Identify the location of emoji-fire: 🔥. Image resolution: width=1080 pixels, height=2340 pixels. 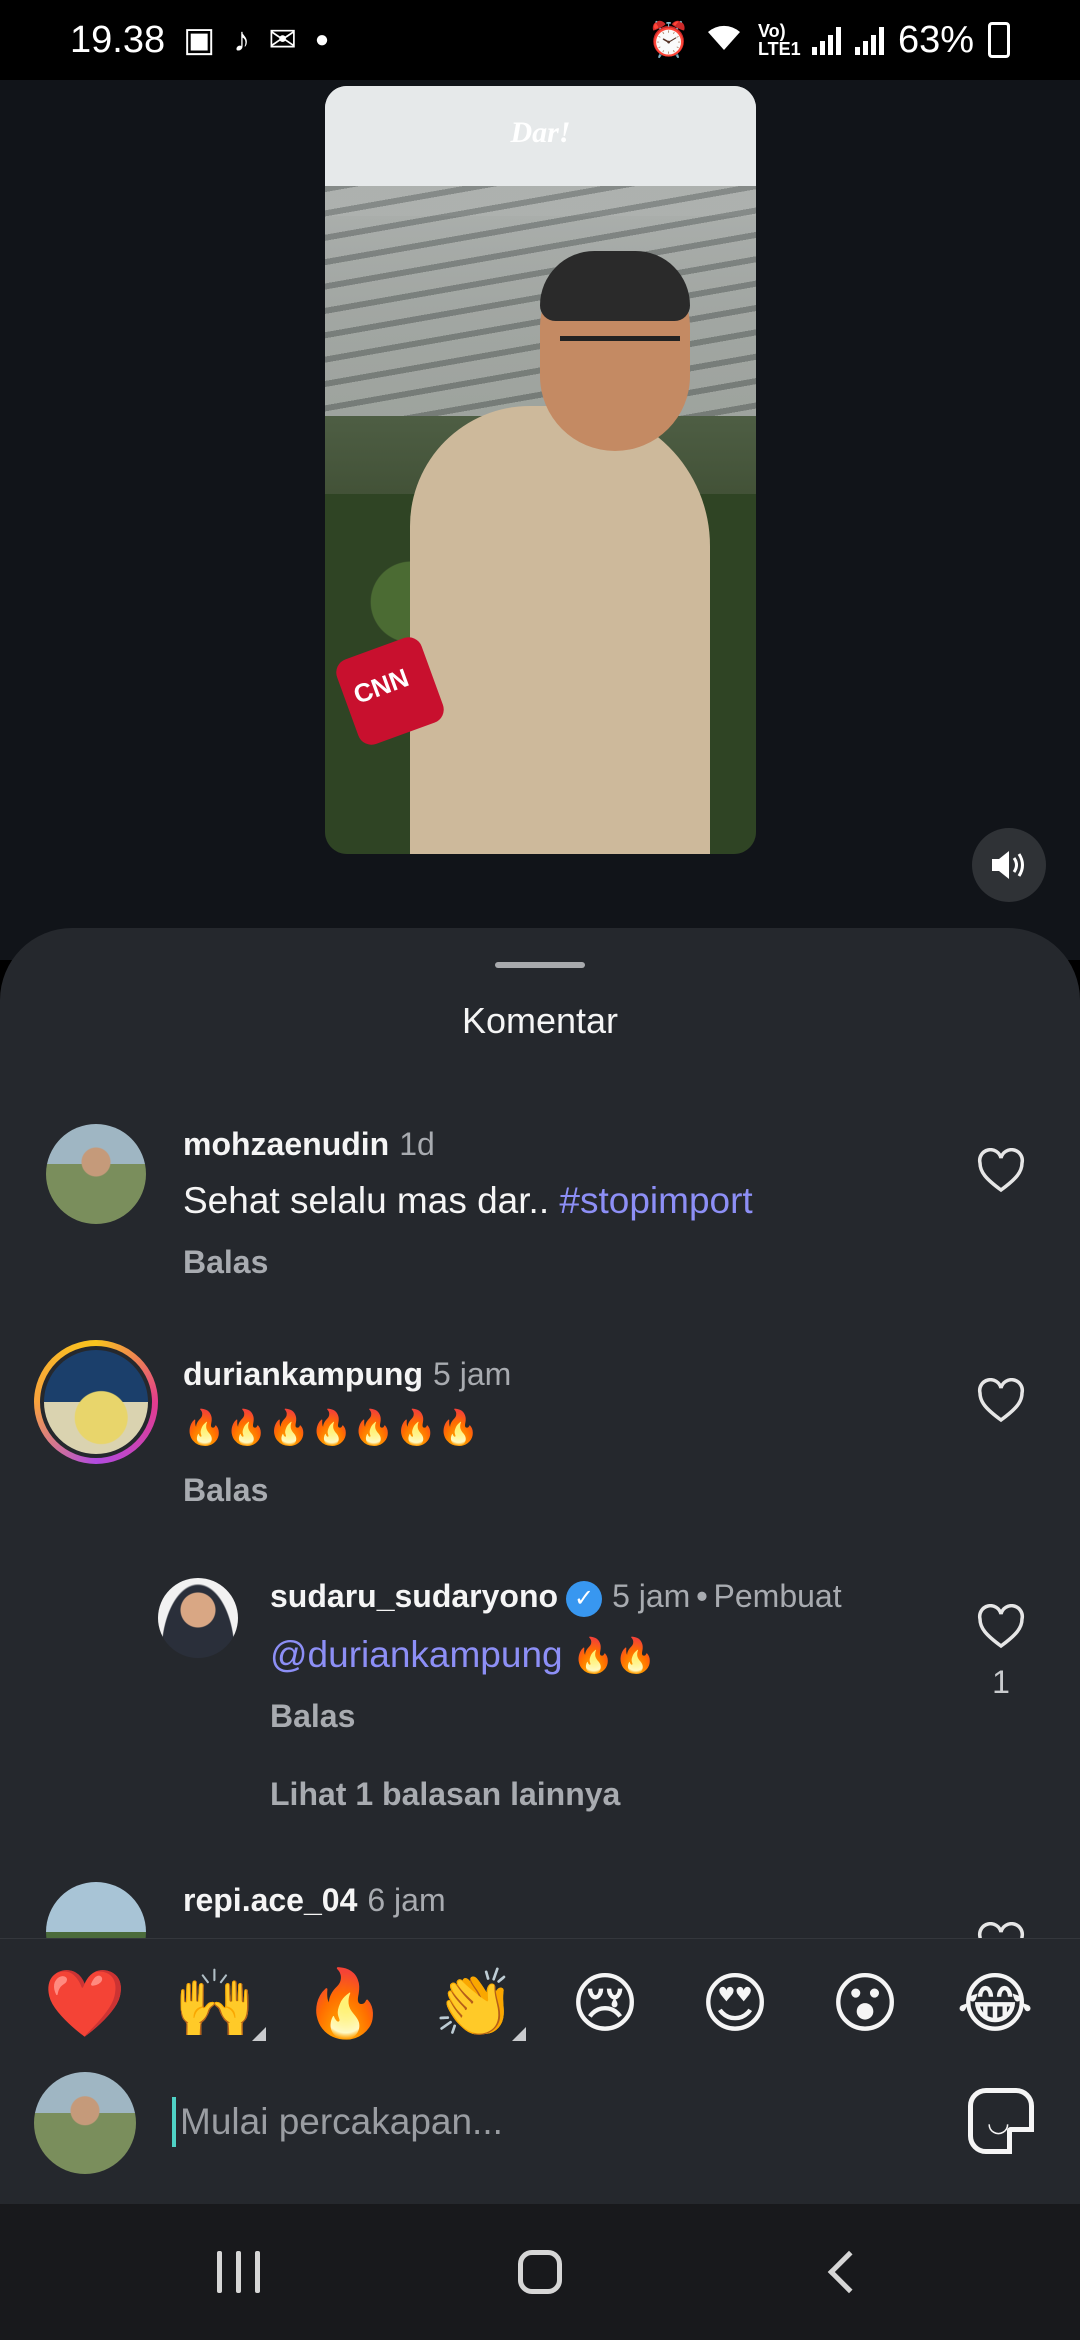
(345, 2004).